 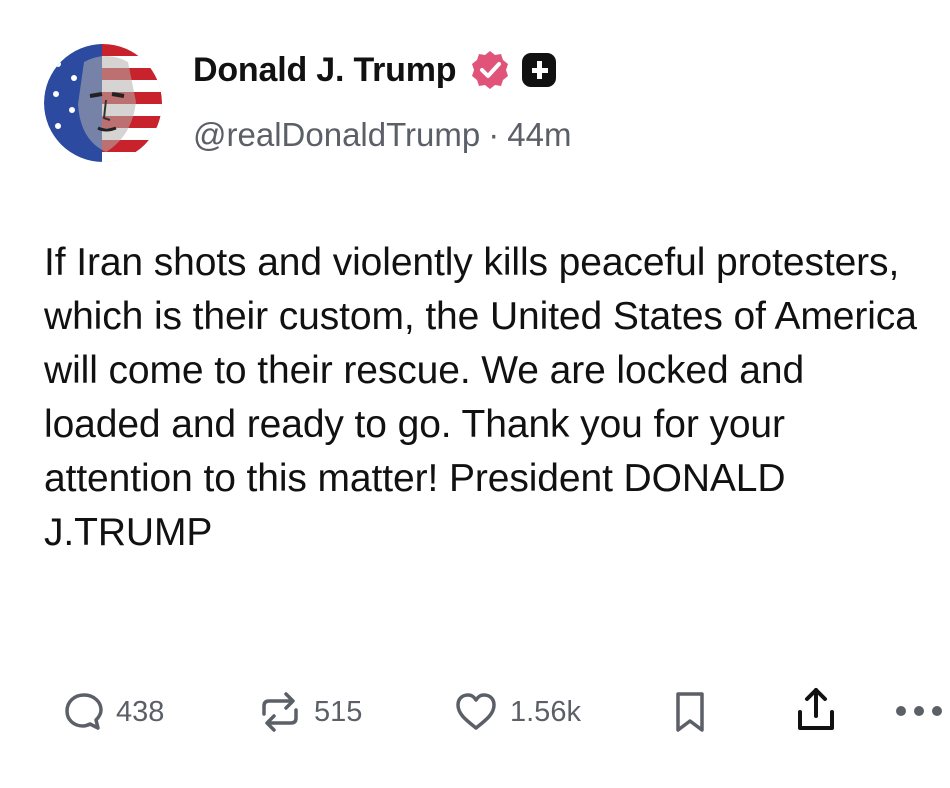 What do you see at coordinates (309, 712) in the screenshot?
I see `repost-button: 515` at bounding box center [309, 712].